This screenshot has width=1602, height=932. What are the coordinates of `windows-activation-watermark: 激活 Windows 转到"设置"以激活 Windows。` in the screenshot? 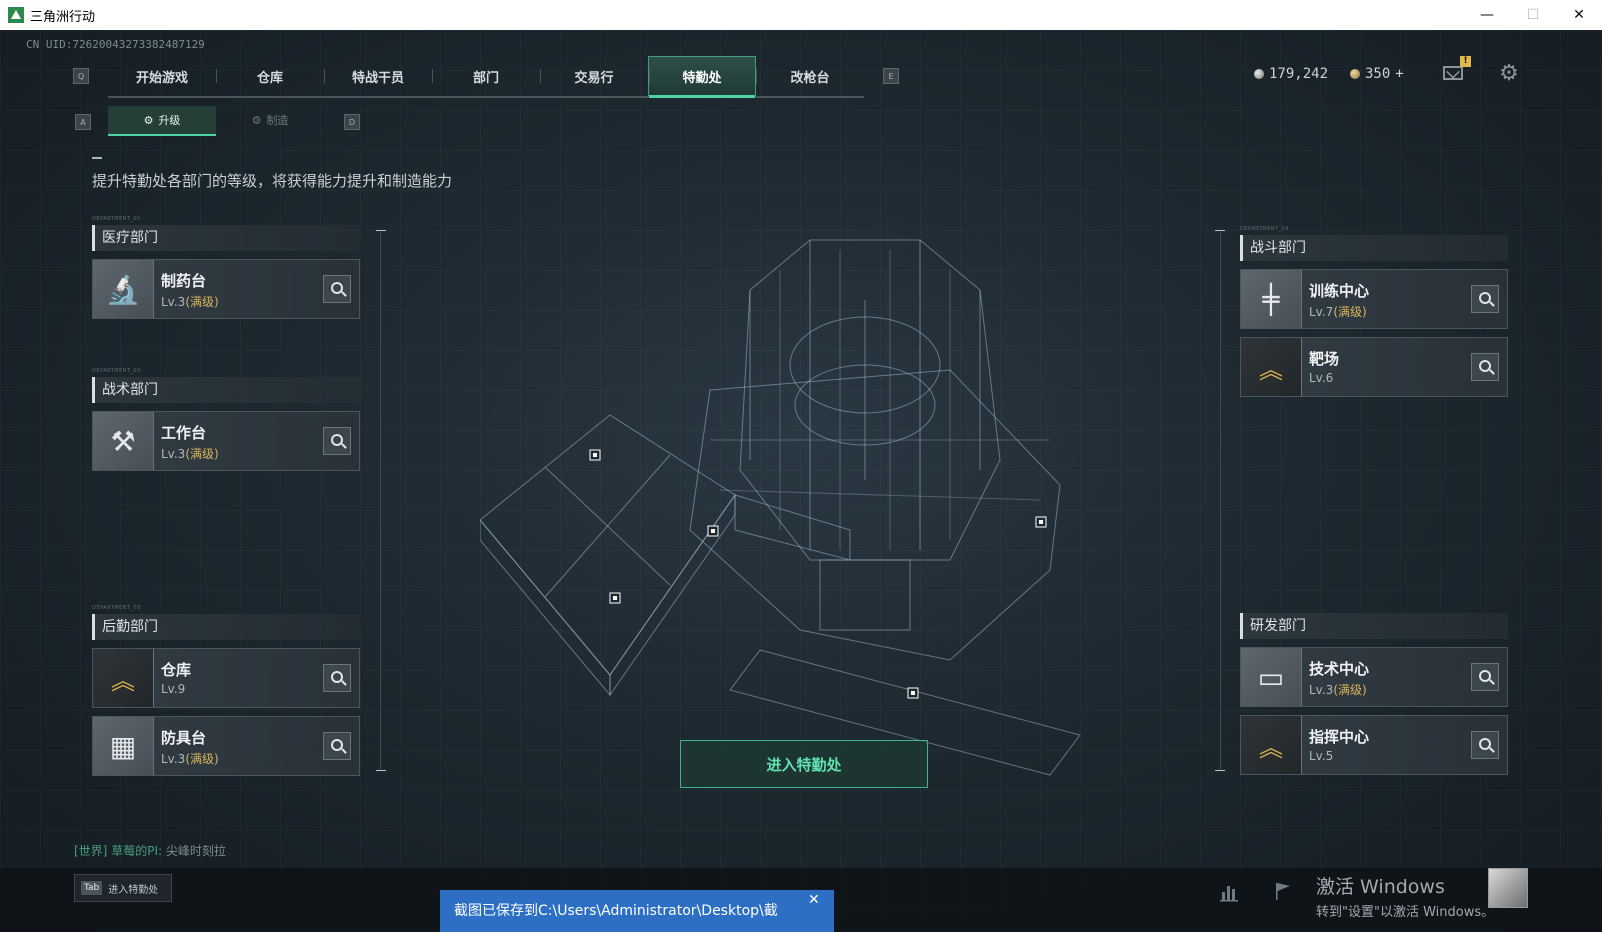 It's located at (1405, 896).